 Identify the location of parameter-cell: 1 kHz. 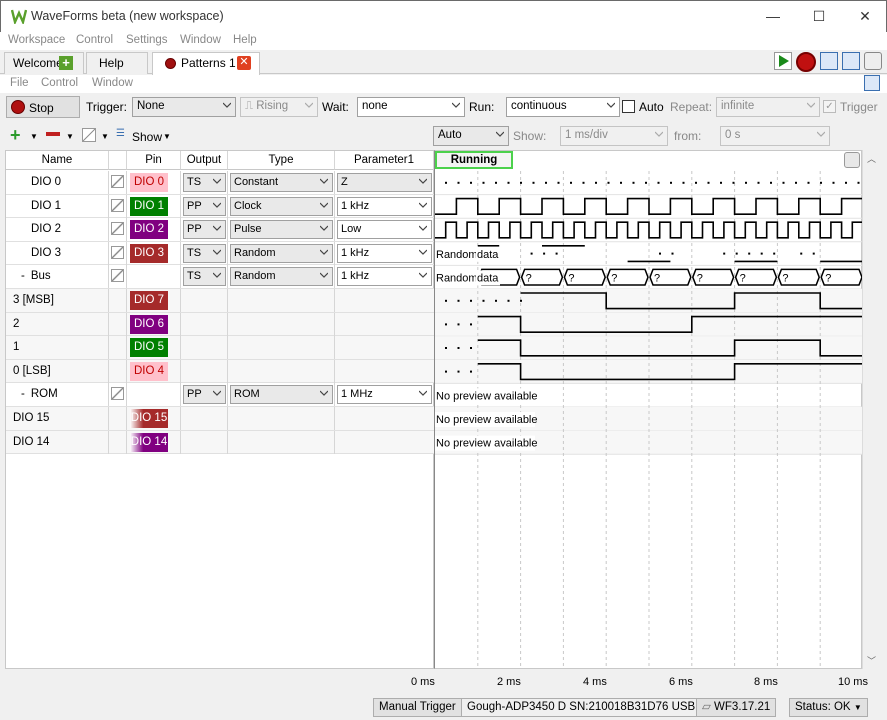
(384, 253).